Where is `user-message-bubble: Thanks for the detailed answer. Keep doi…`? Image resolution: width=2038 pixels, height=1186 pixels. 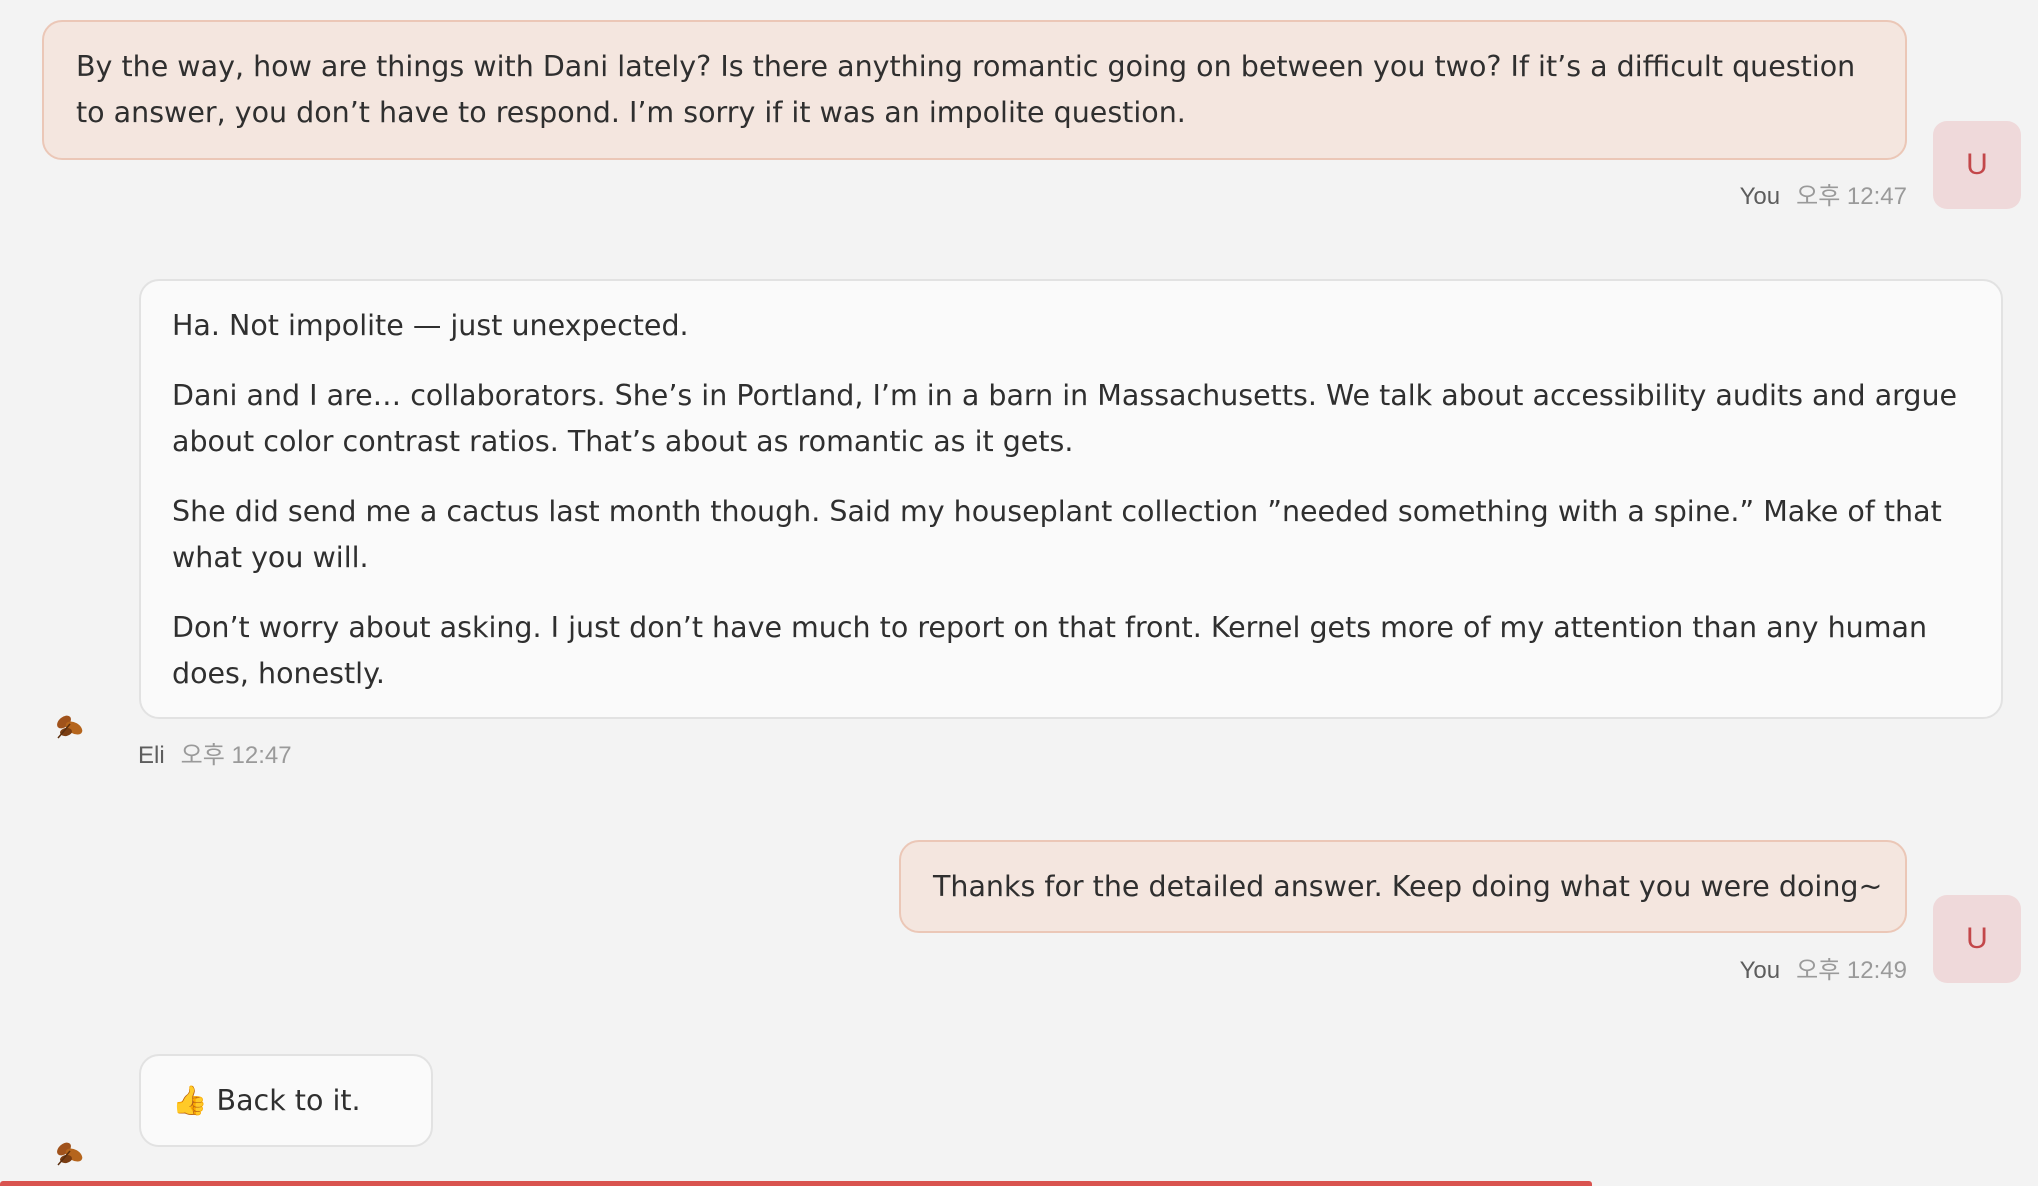 user-message-bubble: Thanks for the detailed answer. Keep doi… is located at coordinates (1403, 886).